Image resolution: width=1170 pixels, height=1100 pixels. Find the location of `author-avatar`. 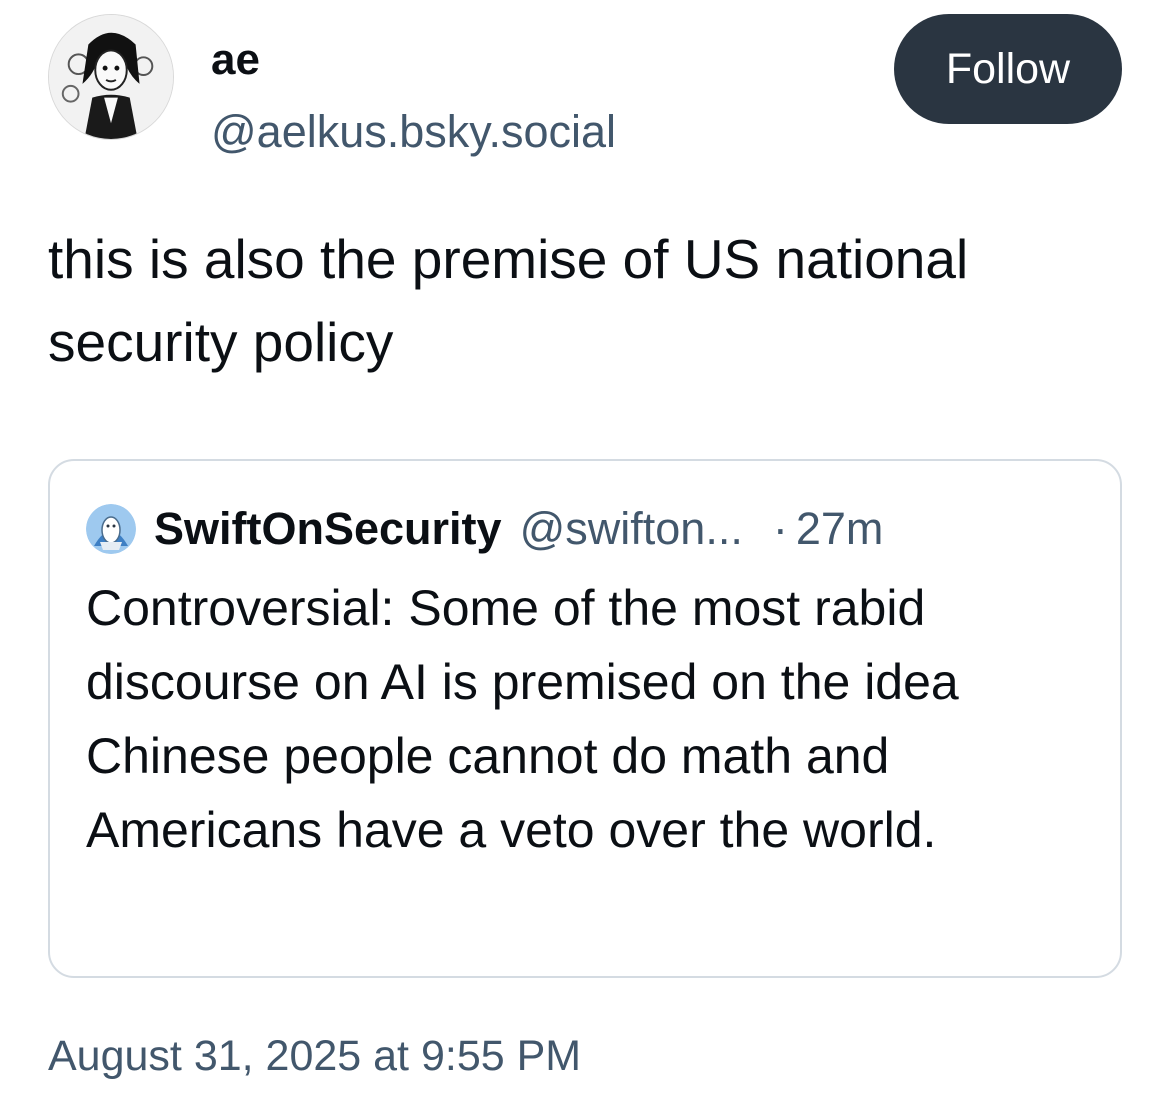

author-avatar is located at coordinates (111, 77).